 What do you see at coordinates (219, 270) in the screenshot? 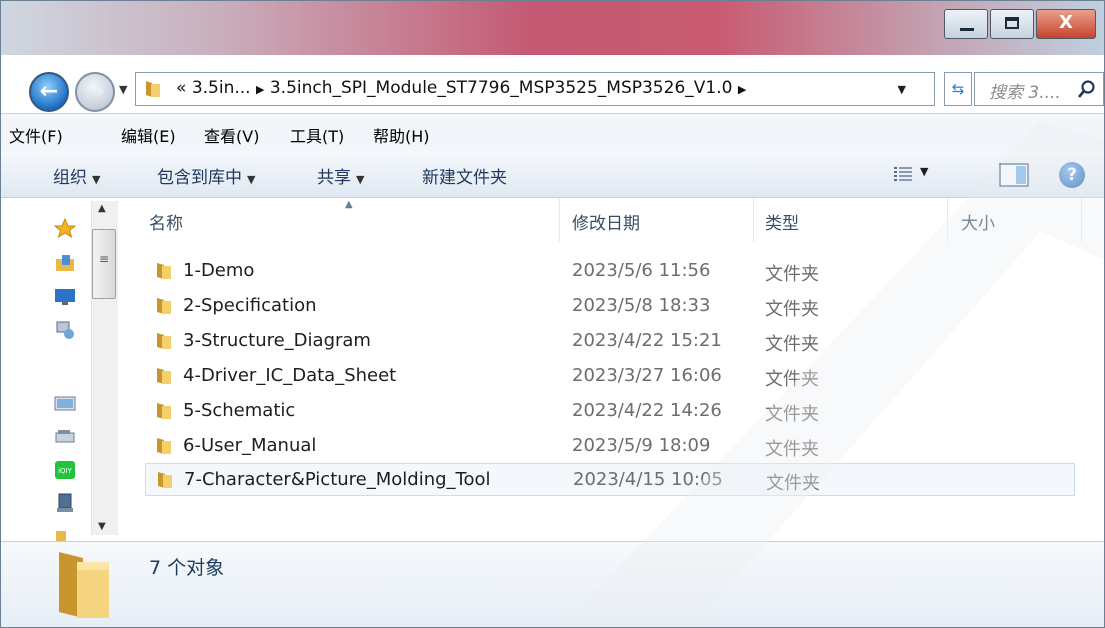
I see `file-name: 1-Demo` at bounding box center [219, 270].